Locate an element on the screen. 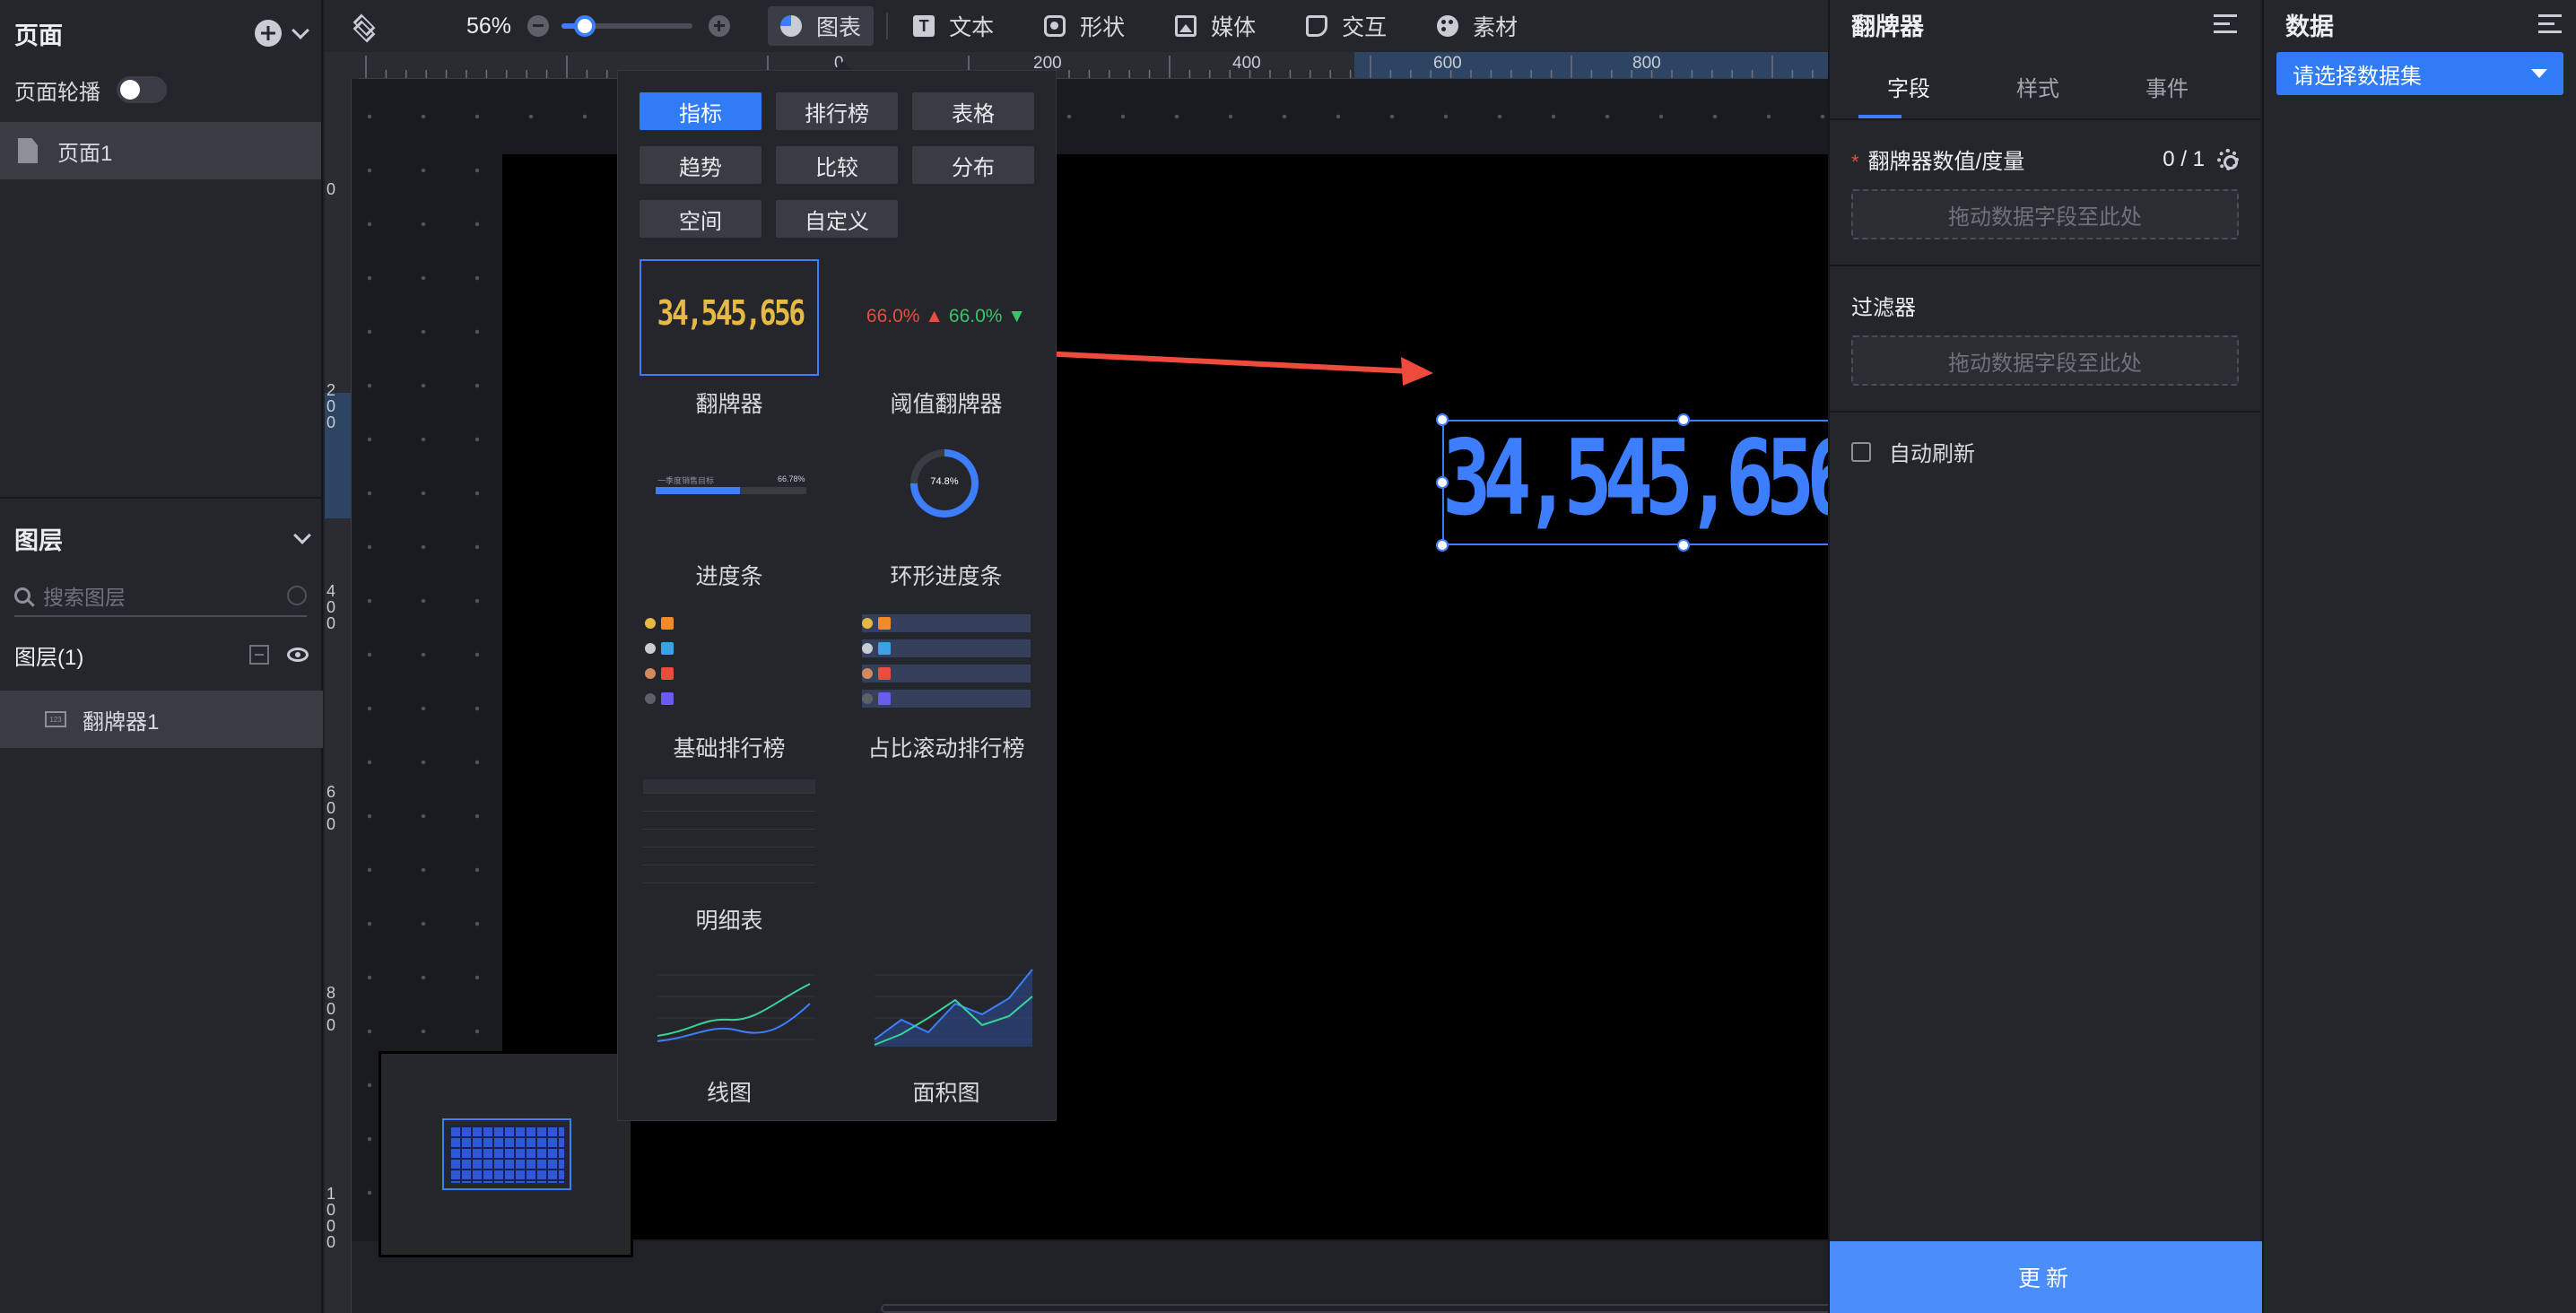 Image resolution: width=2576 pixels, height=1313 pixels. image-icon is located at coordinates (1186, 26).